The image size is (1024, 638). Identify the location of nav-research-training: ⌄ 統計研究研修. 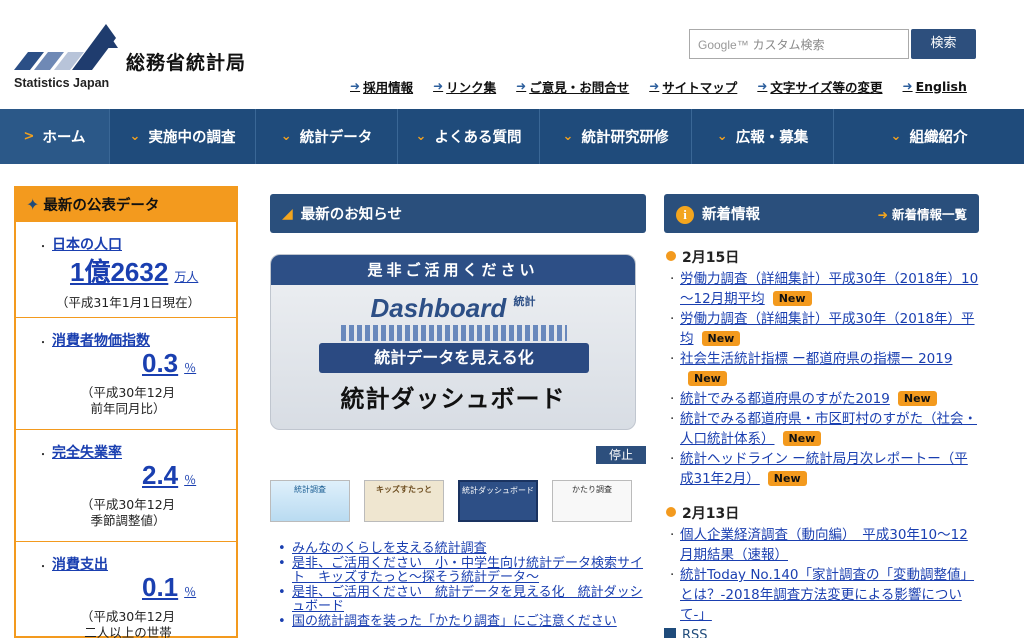
(616, 136).